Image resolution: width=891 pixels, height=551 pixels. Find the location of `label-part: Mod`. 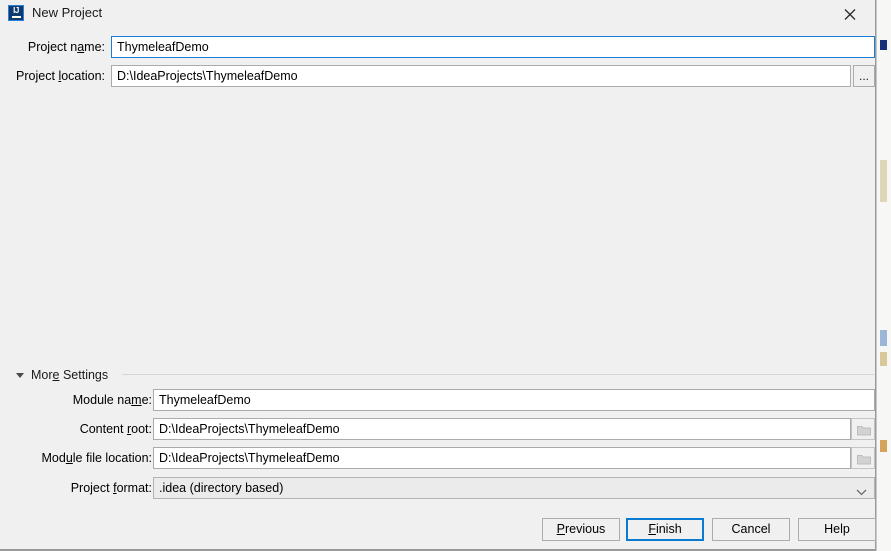

label-part: Mod is located at coordinates (53, 458).